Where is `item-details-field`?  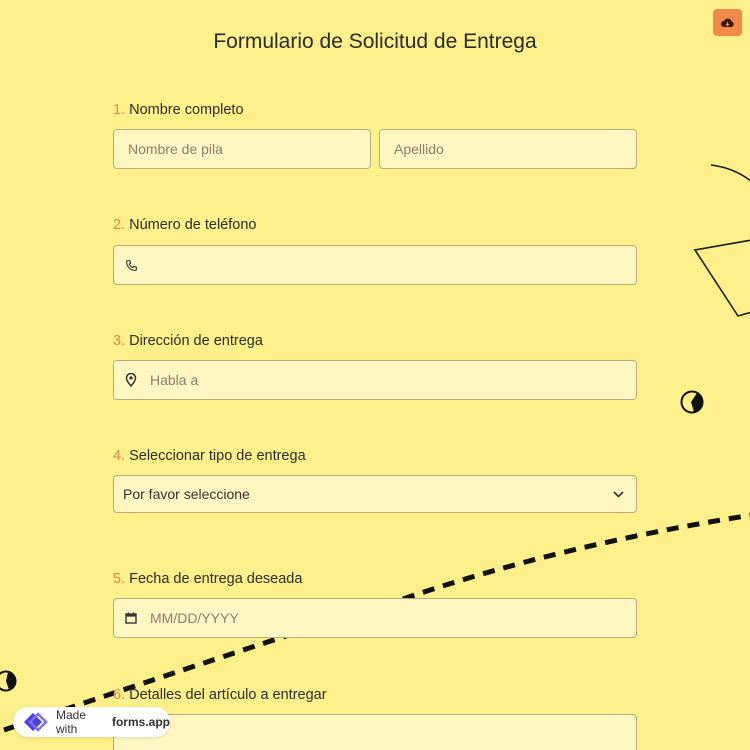 item-details-field is located at coordinates (375, 732).